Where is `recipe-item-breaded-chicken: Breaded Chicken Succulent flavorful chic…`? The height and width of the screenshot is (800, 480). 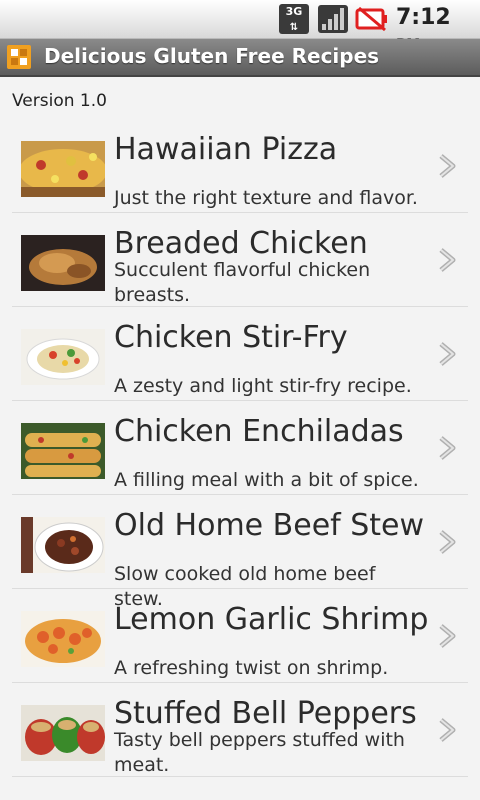 recipe-item-breaded-chicken: Breaded Chicken Succulent flavorful chic… is located at coordinates (240, 260).